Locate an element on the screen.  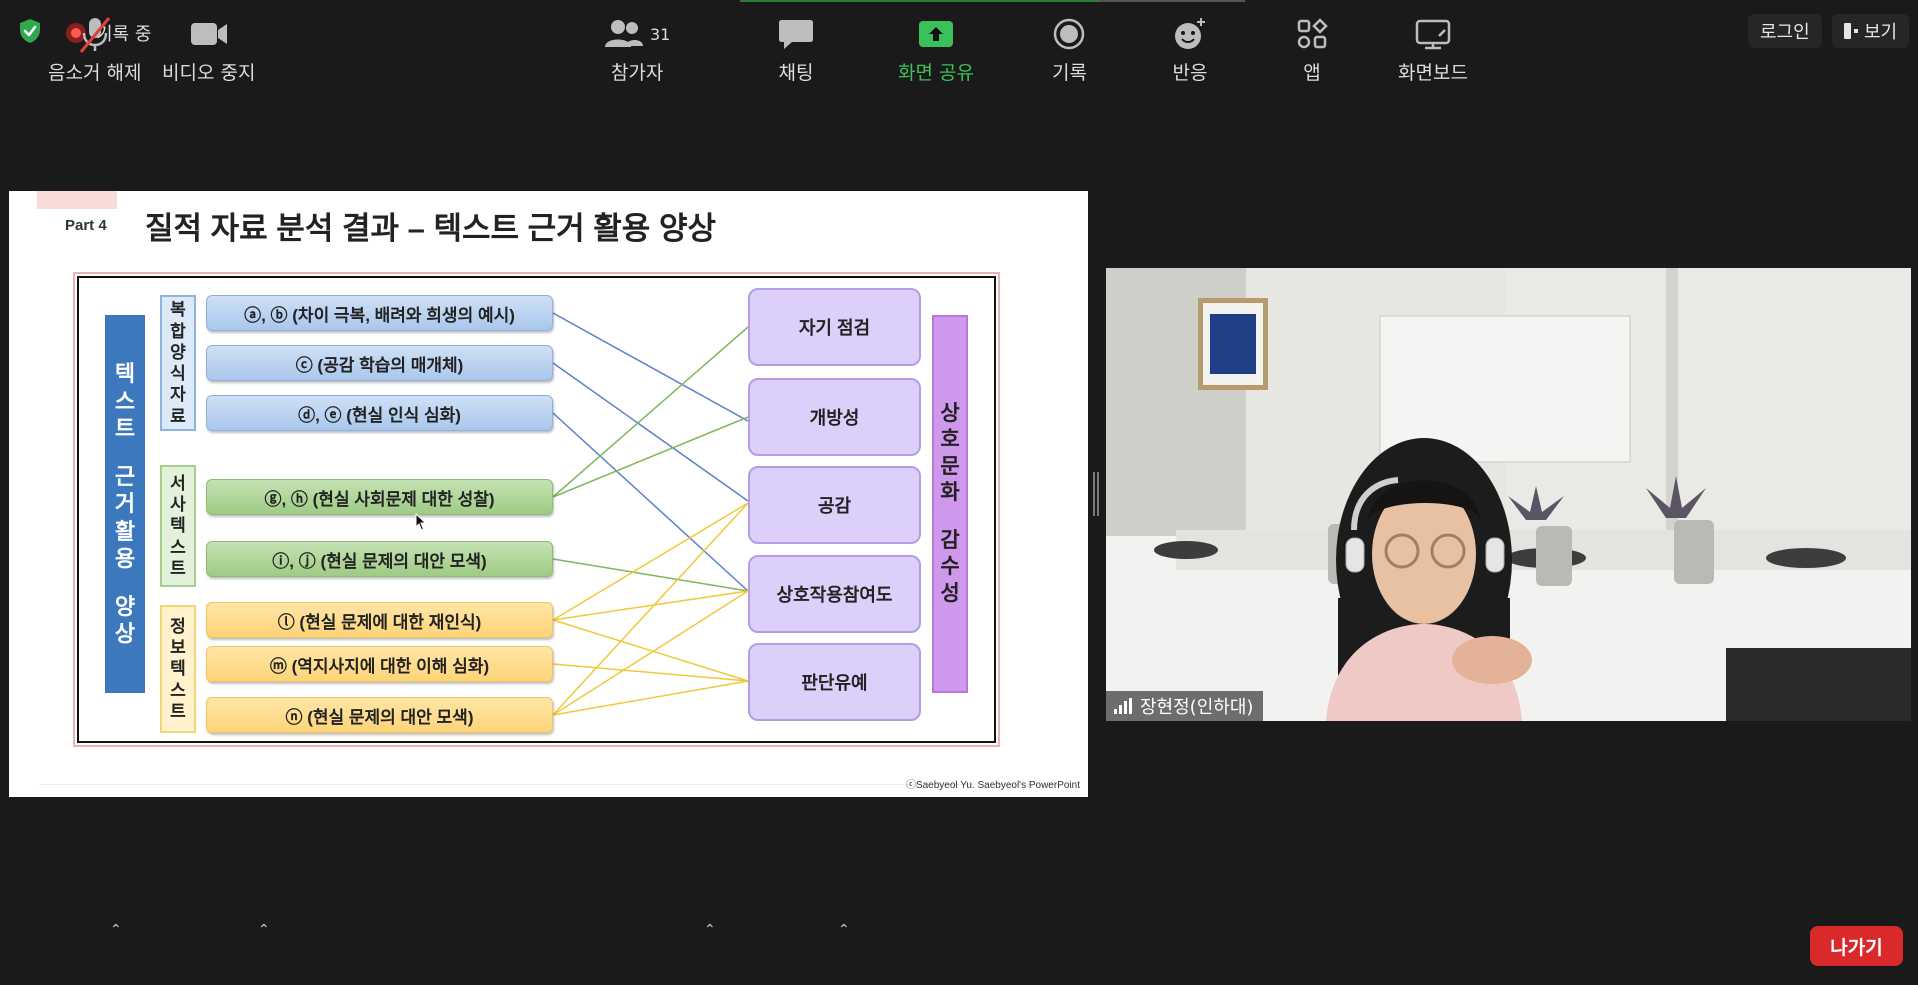
chat-button: 채팅 is located at coordinates (796, 49).